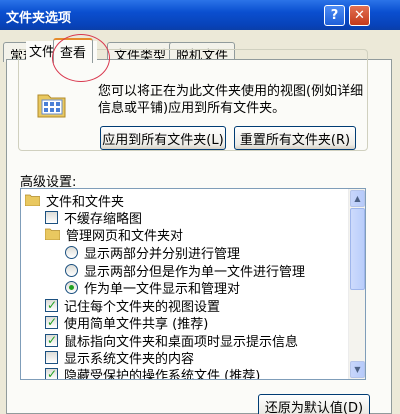 The height and width of the screenshot is (414, 400). I want to click on list-item: 显示系统文件夹的内容, so click(119, 358).